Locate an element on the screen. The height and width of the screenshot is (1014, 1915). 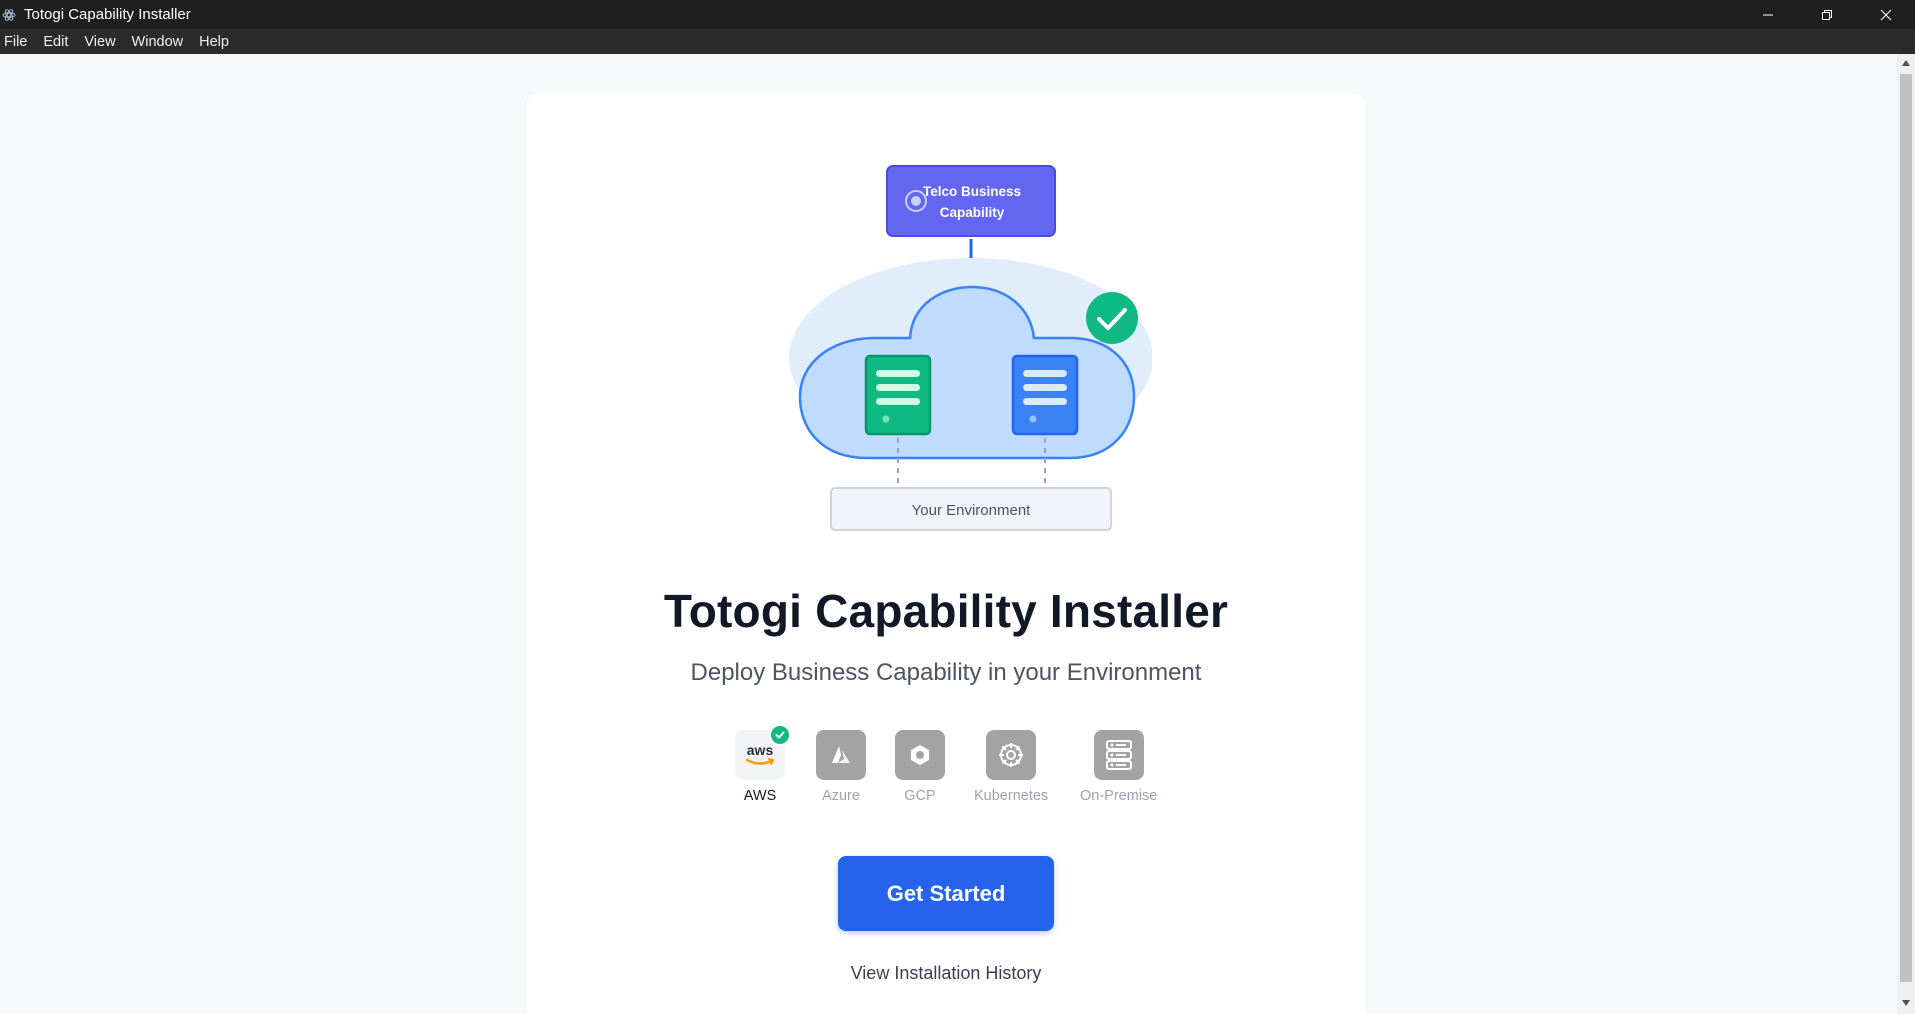
minimize-button is located at coordinates (1767, 14).